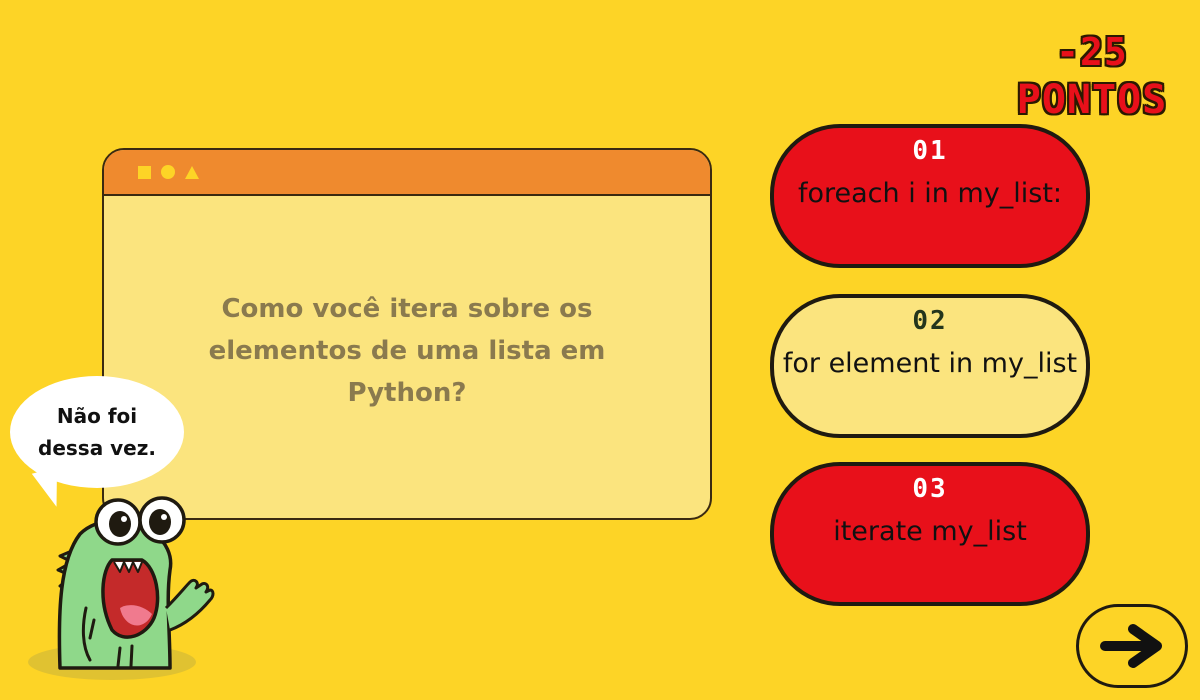  I want to click on triangle-icon, so click(192, 172).